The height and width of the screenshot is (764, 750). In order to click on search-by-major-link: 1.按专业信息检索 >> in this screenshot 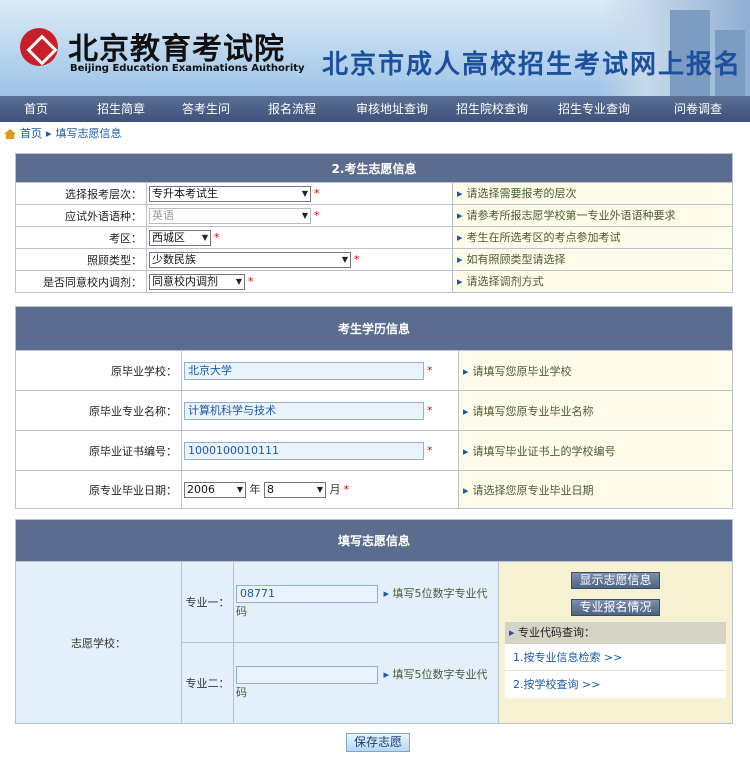, I will do `click(567, 657)`.